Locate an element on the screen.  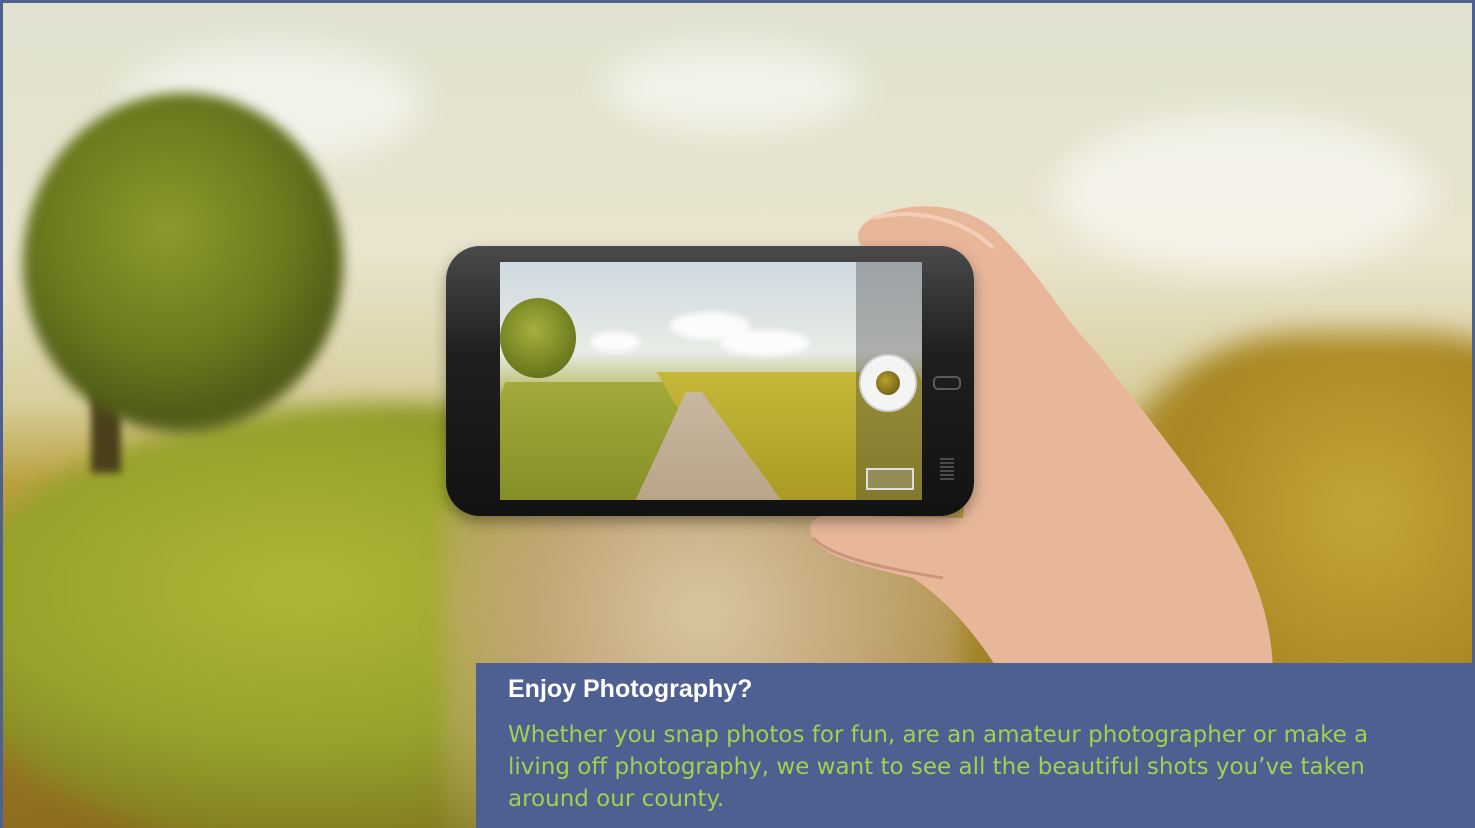
gallery-thumbnail-icon is located at coordinates (890, 479).